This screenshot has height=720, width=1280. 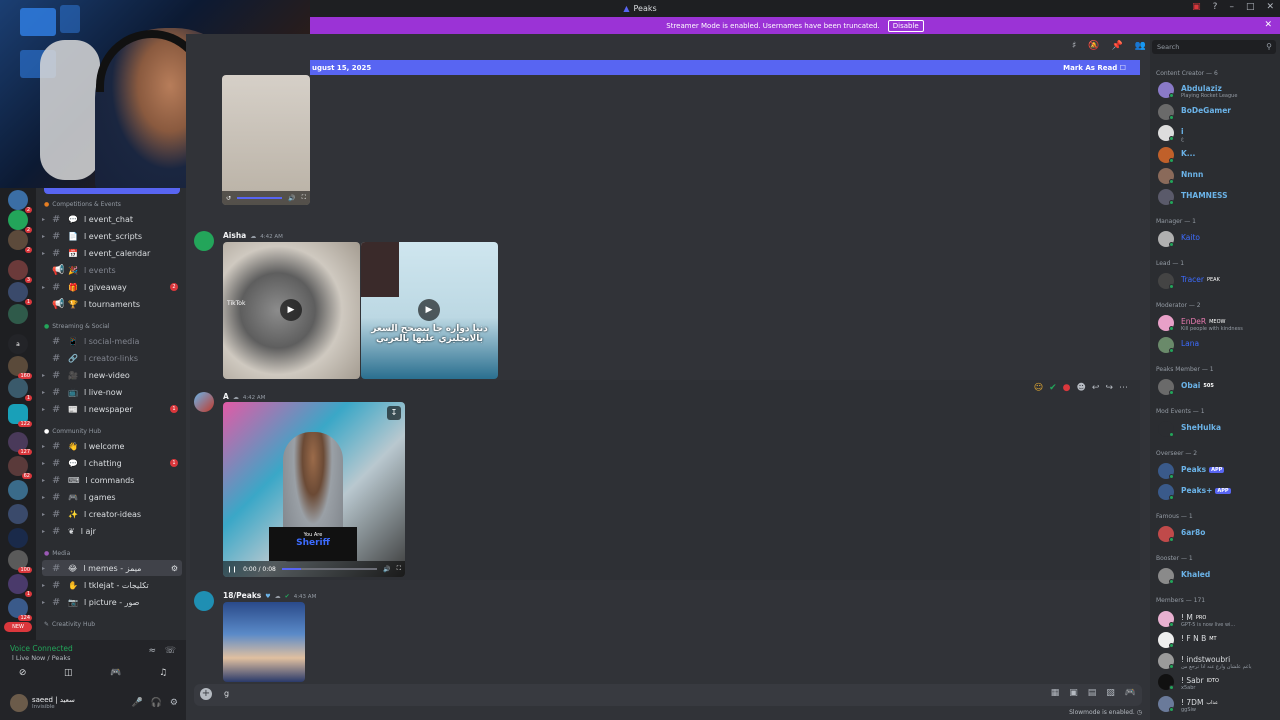 I want to click on category-creativity: ✎ Creativity Hub, so click(x=69, y=624).